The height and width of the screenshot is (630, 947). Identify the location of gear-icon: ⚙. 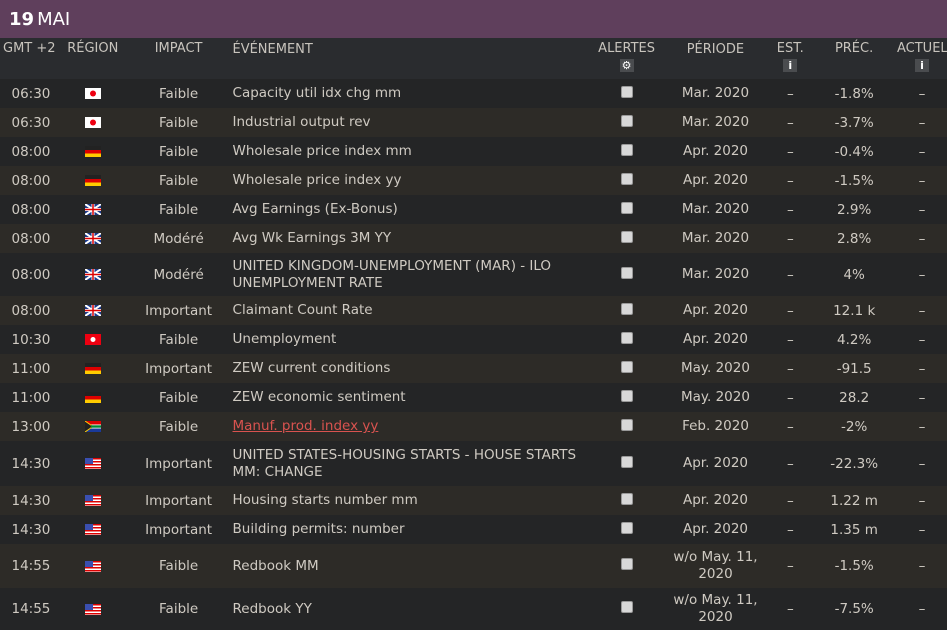
(626, 65).